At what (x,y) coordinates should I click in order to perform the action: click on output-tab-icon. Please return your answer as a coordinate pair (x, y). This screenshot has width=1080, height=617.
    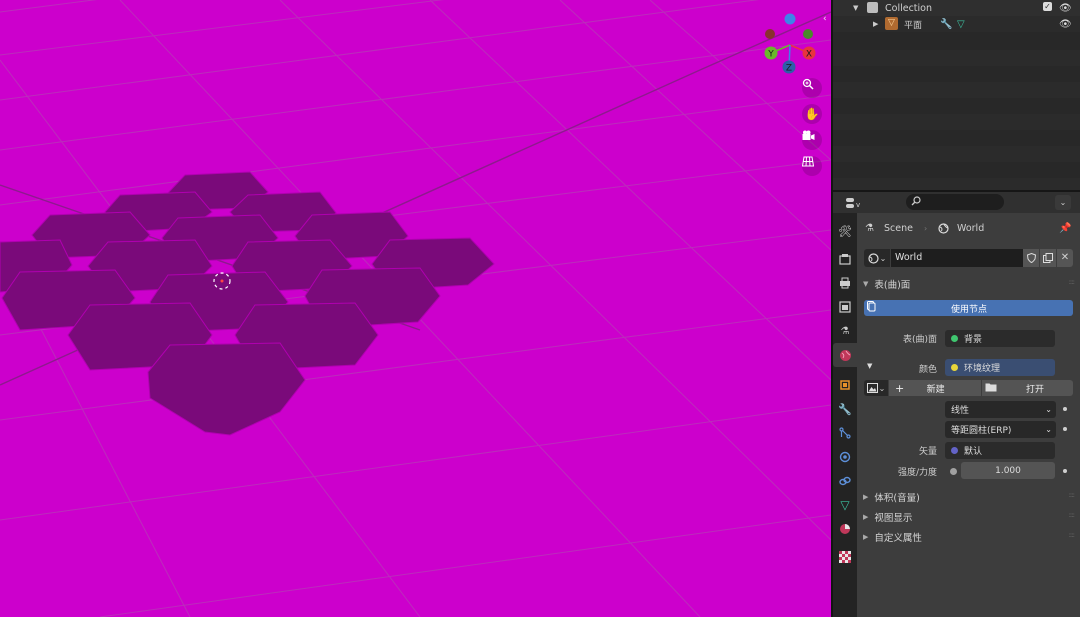
    Looking at the image, I should click on (845, 283).